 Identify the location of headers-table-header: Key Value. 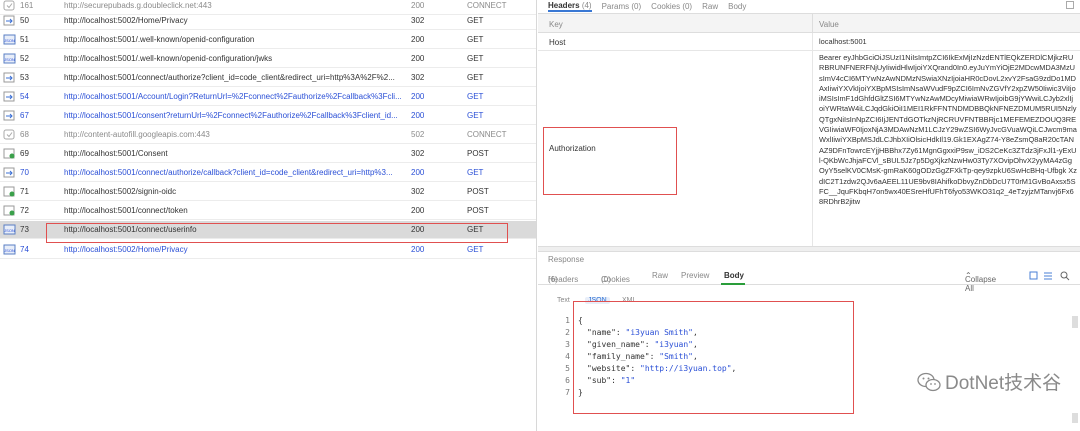
(809, 23).